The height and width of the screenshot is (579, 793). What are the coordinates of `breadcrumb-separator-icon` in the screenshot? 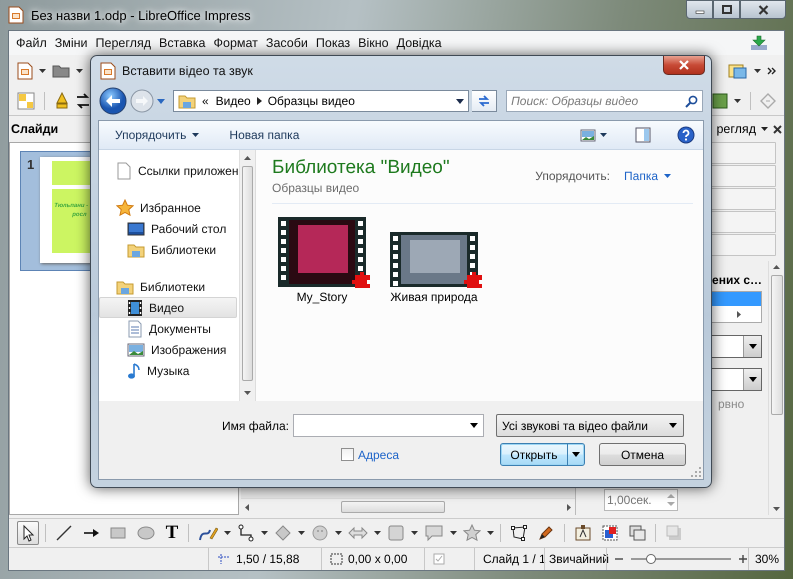 It's located at (259, 101).